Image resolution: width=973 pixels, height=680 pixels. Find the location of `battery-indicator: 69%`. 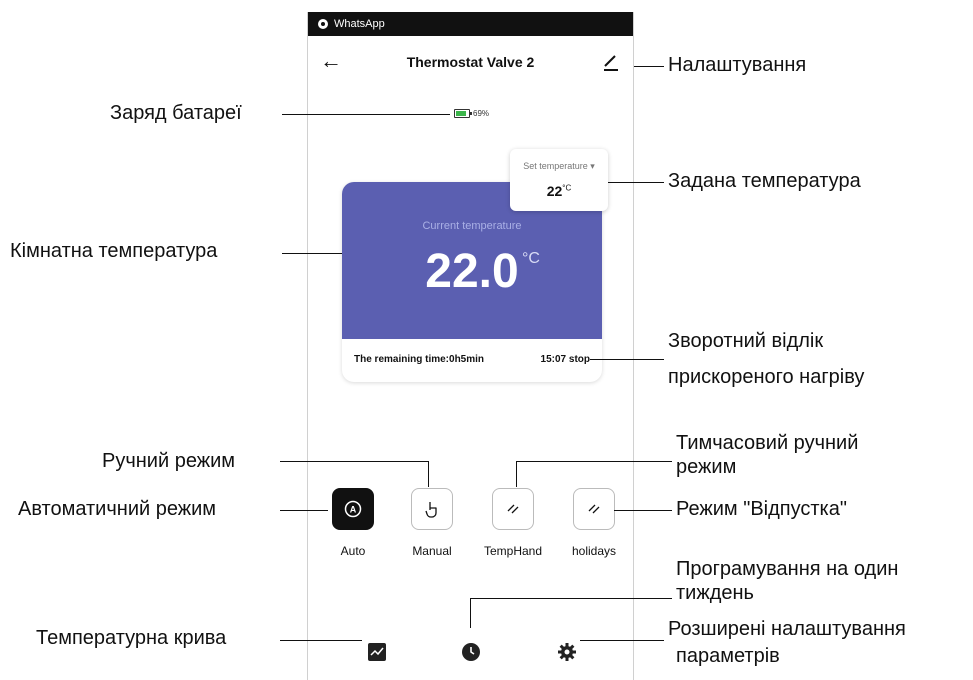

battery-indicator: 69% is located at coordinates (471, 113).